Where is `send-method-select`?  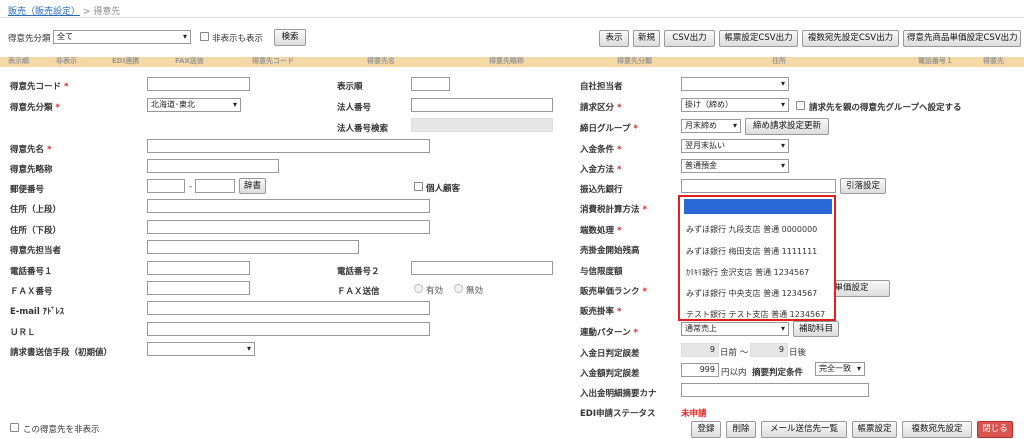 send-method-select is located at coordinates (201, 349).